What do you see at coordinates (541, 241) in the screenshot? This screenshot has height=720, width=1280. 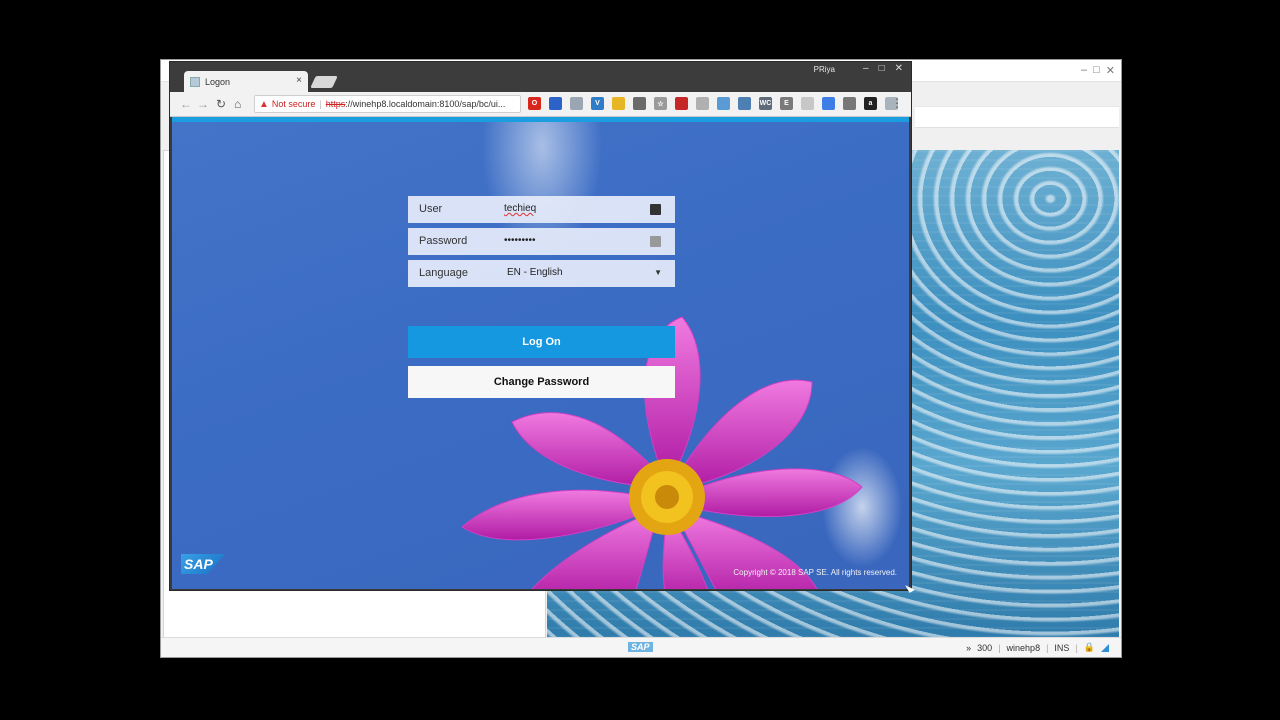 I see `password-field: Password •••••••••` at bounding box center [541, 241].